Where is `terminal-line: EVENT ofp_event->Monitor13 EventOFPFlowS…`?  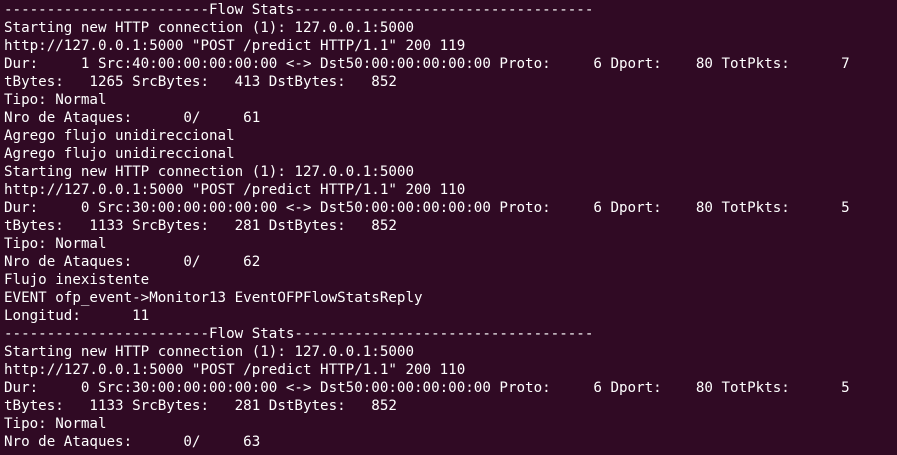 terminal-line: EVENT ofp_event->Monitor13 EventOFPFlowS… is located at coordinates (213, 298).